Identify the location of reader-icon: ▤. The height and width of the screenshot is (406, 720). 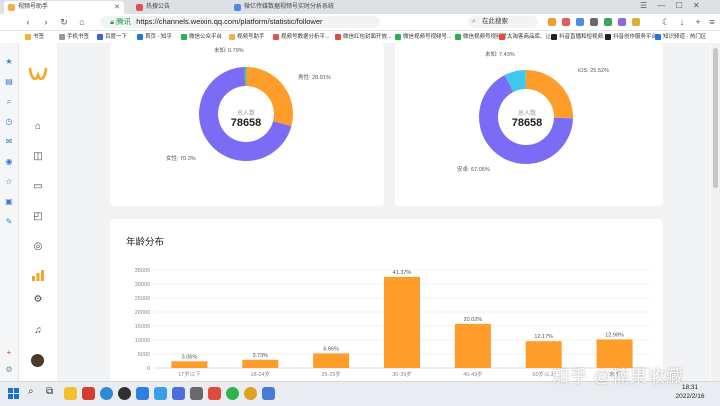
(9, 82).